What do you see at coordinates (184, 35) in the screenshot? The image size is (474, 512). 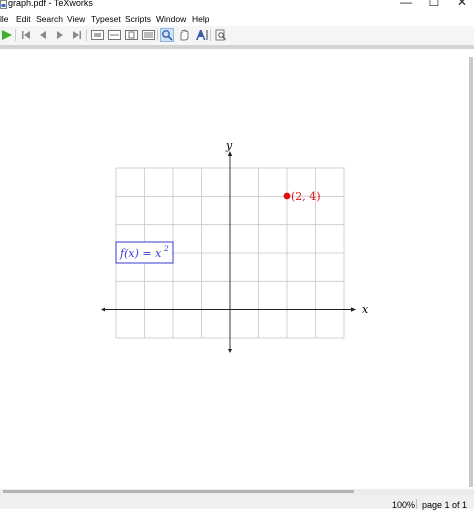 I see `scroll-tool-icon` at bounding box center [184, 35].